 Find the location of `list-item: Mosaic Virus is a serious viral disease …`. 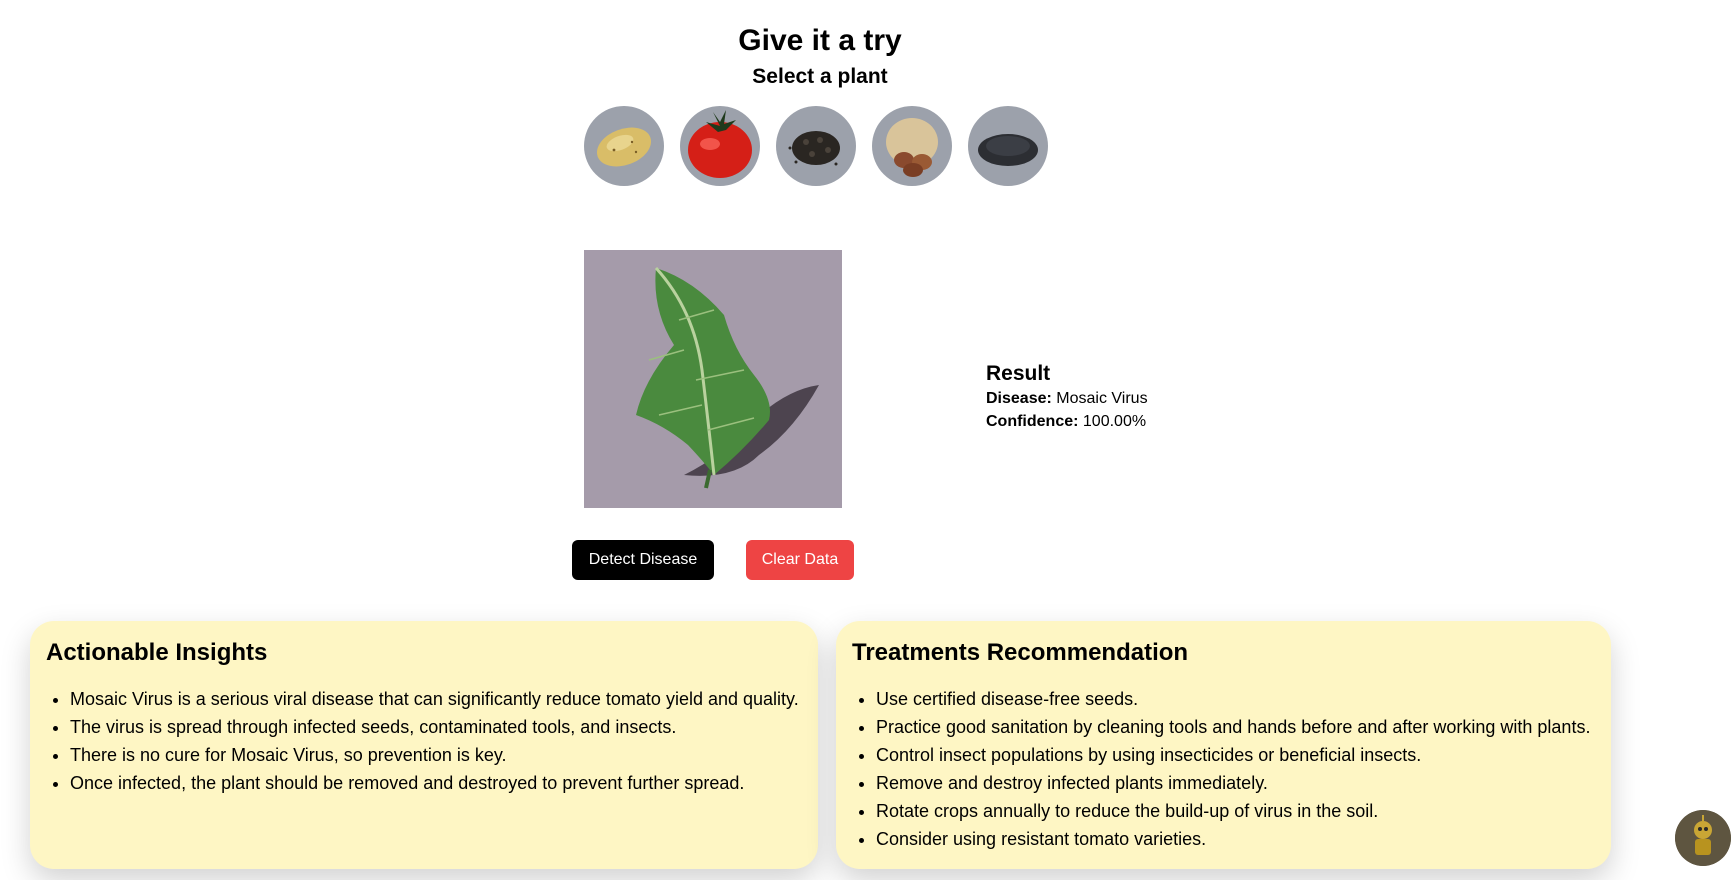

list-item: Mosaic Virus is a serious viral disease … is located at coordinates (436, 699).